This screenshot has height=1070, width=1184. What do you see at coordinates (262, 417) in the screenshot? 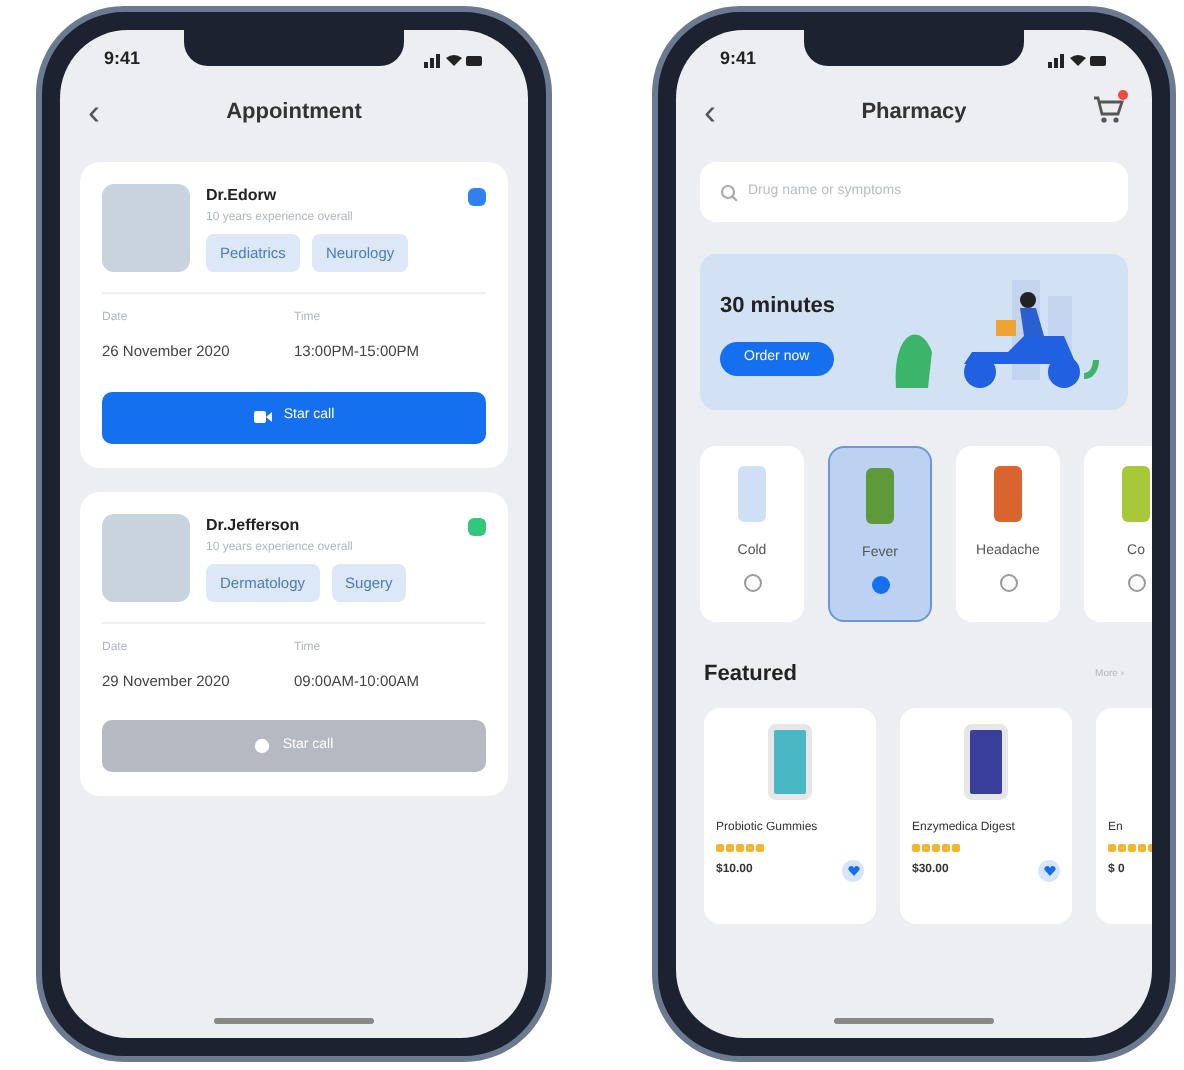
I see `video-icon` at bounding box center [262, 417].